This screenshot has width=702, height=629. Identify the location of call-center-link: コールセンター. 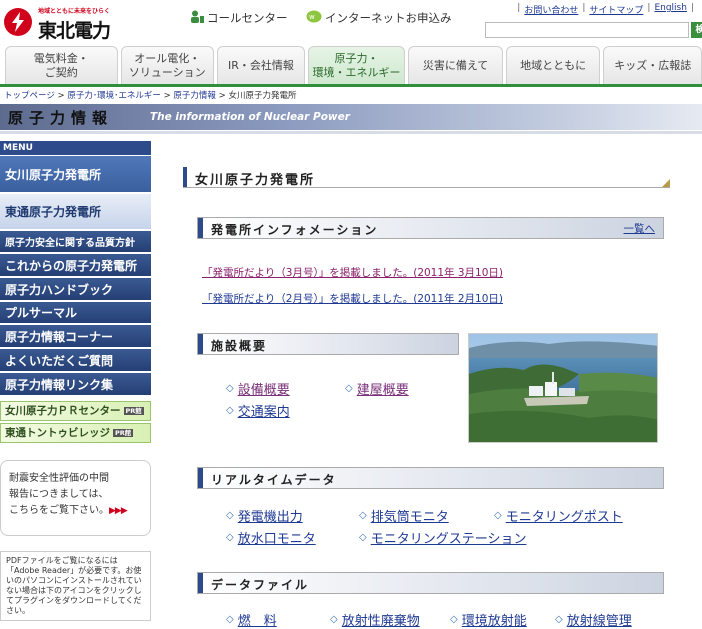
(239, 18).